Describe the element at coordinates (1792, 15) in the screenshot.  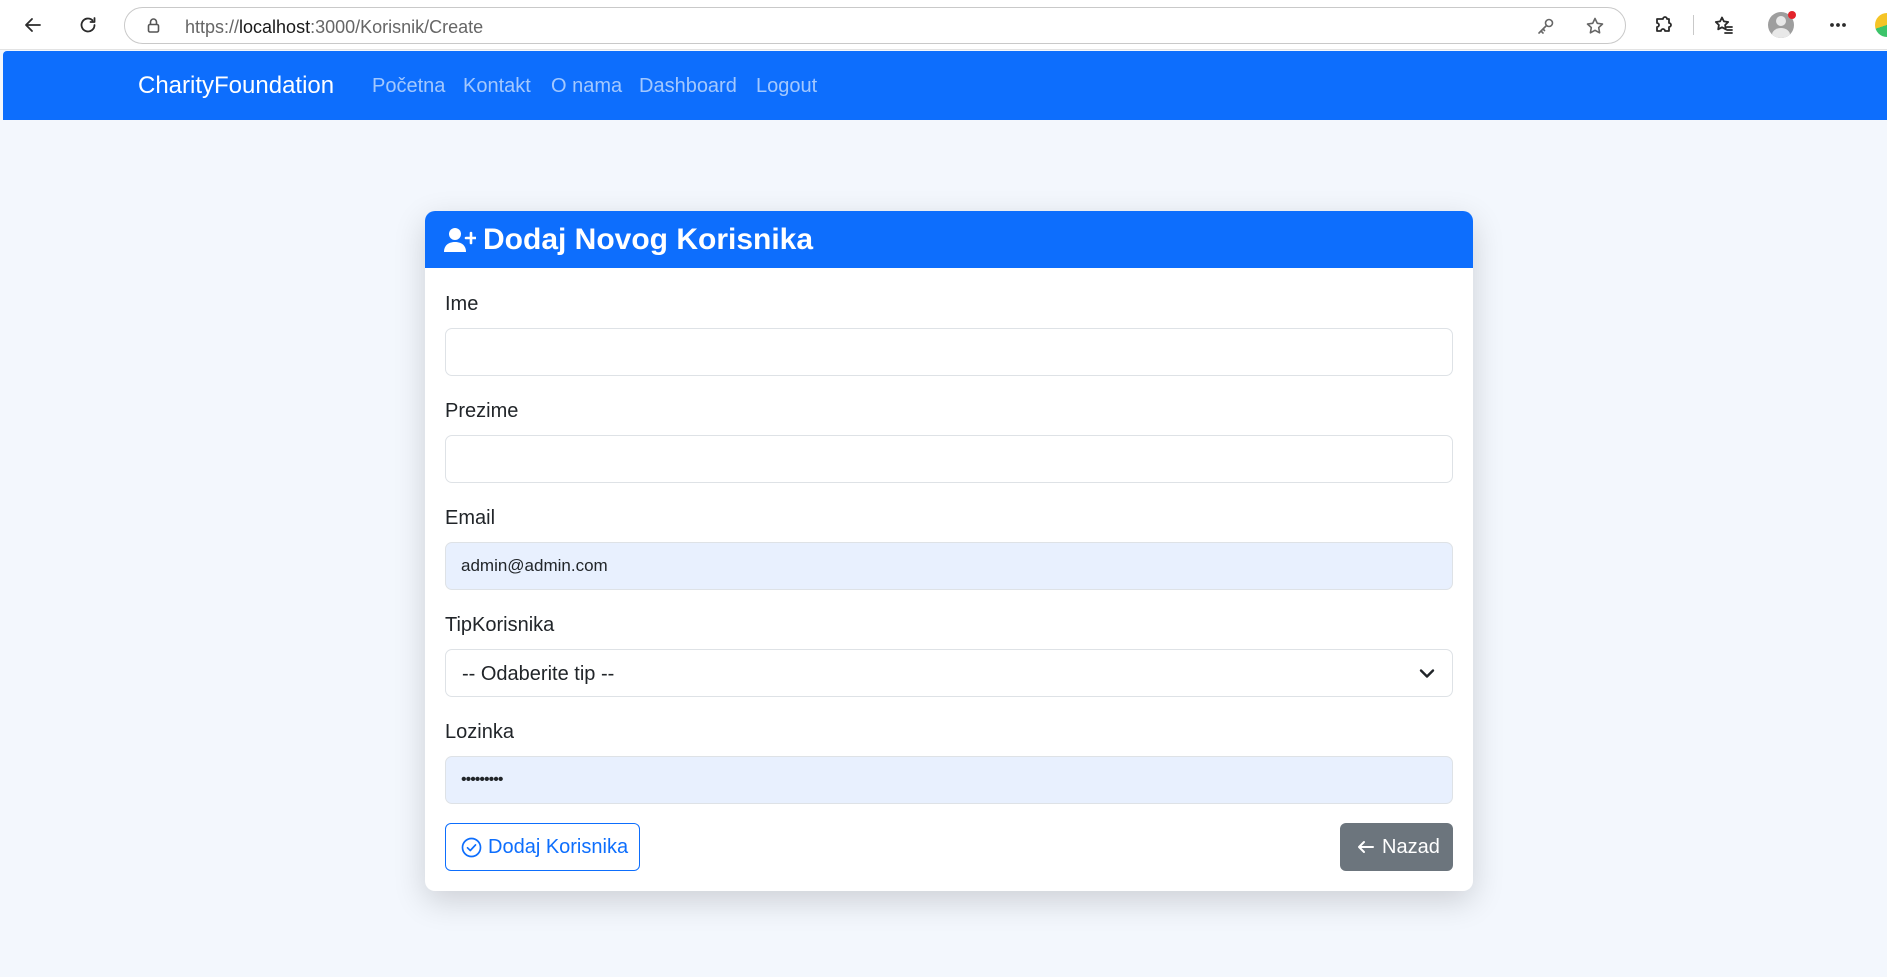
I see `notification-dot` at that location.